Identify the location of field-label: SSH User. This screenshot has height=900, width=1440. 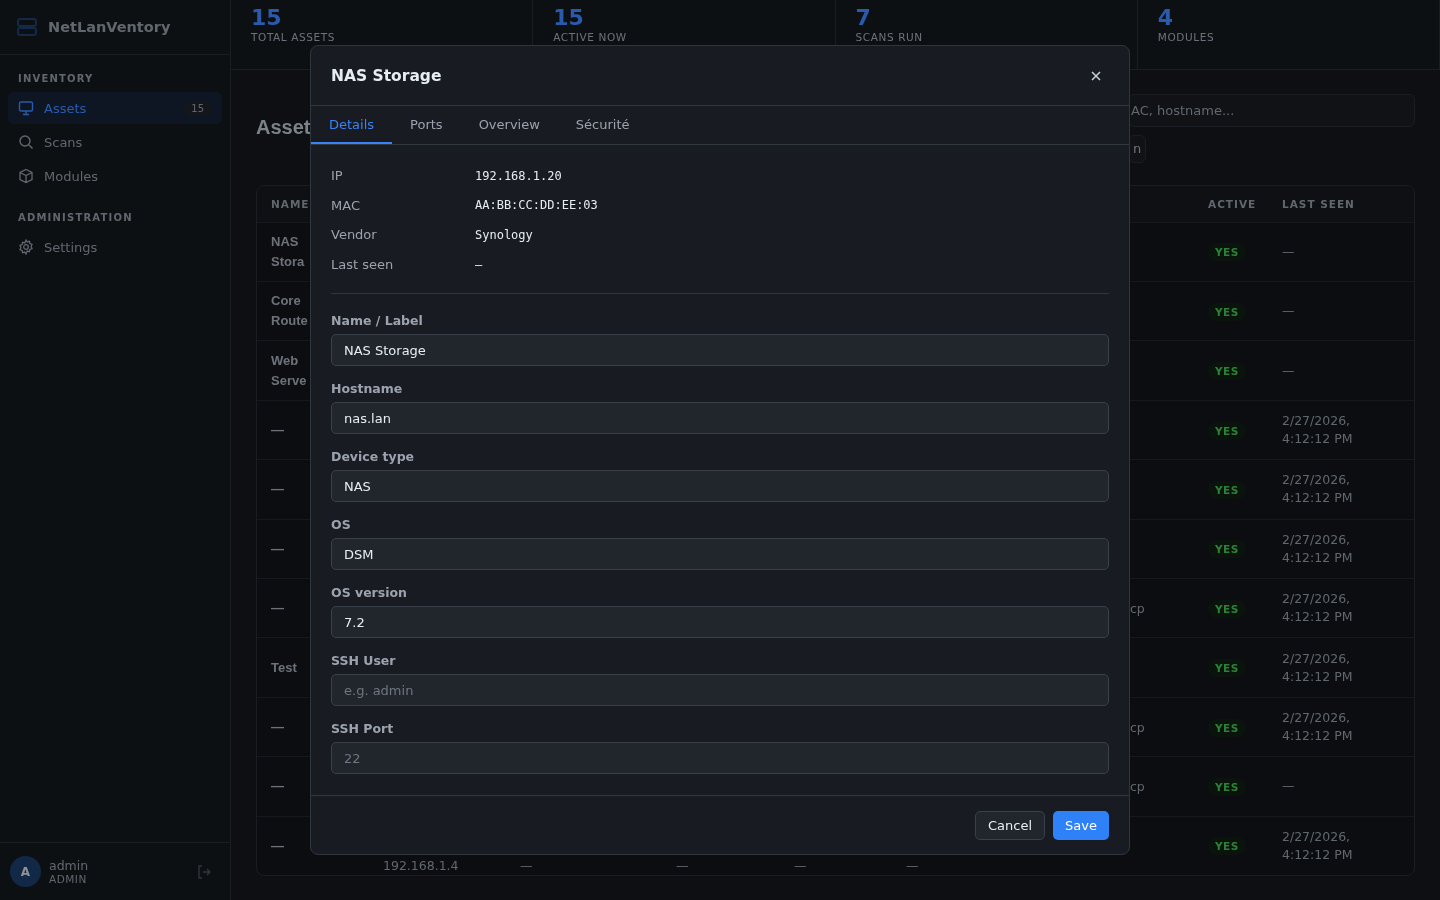
(364, 661).